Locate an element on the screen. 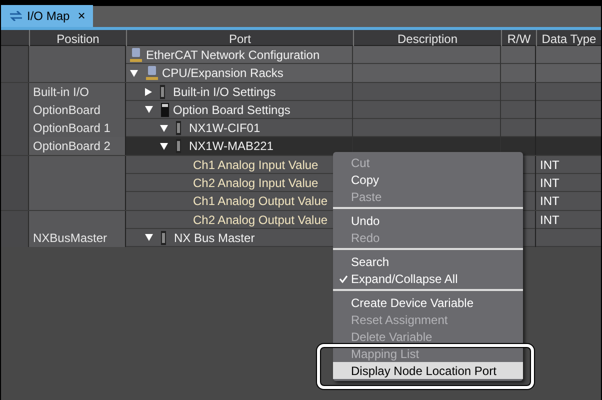 This screenshot has width=602, height=400. collapsed-arrow-icon is located at coordinates (148, 92).